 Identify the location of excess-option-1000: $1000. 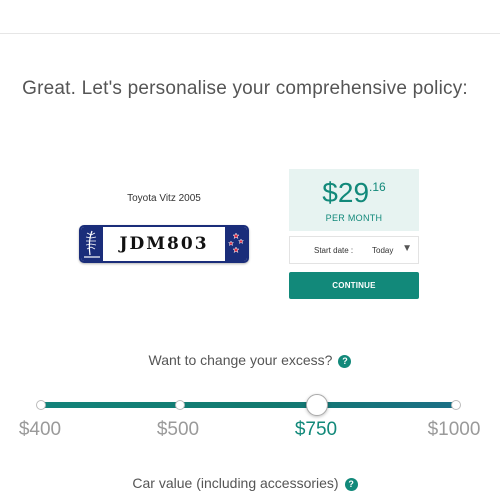
(454, 430).